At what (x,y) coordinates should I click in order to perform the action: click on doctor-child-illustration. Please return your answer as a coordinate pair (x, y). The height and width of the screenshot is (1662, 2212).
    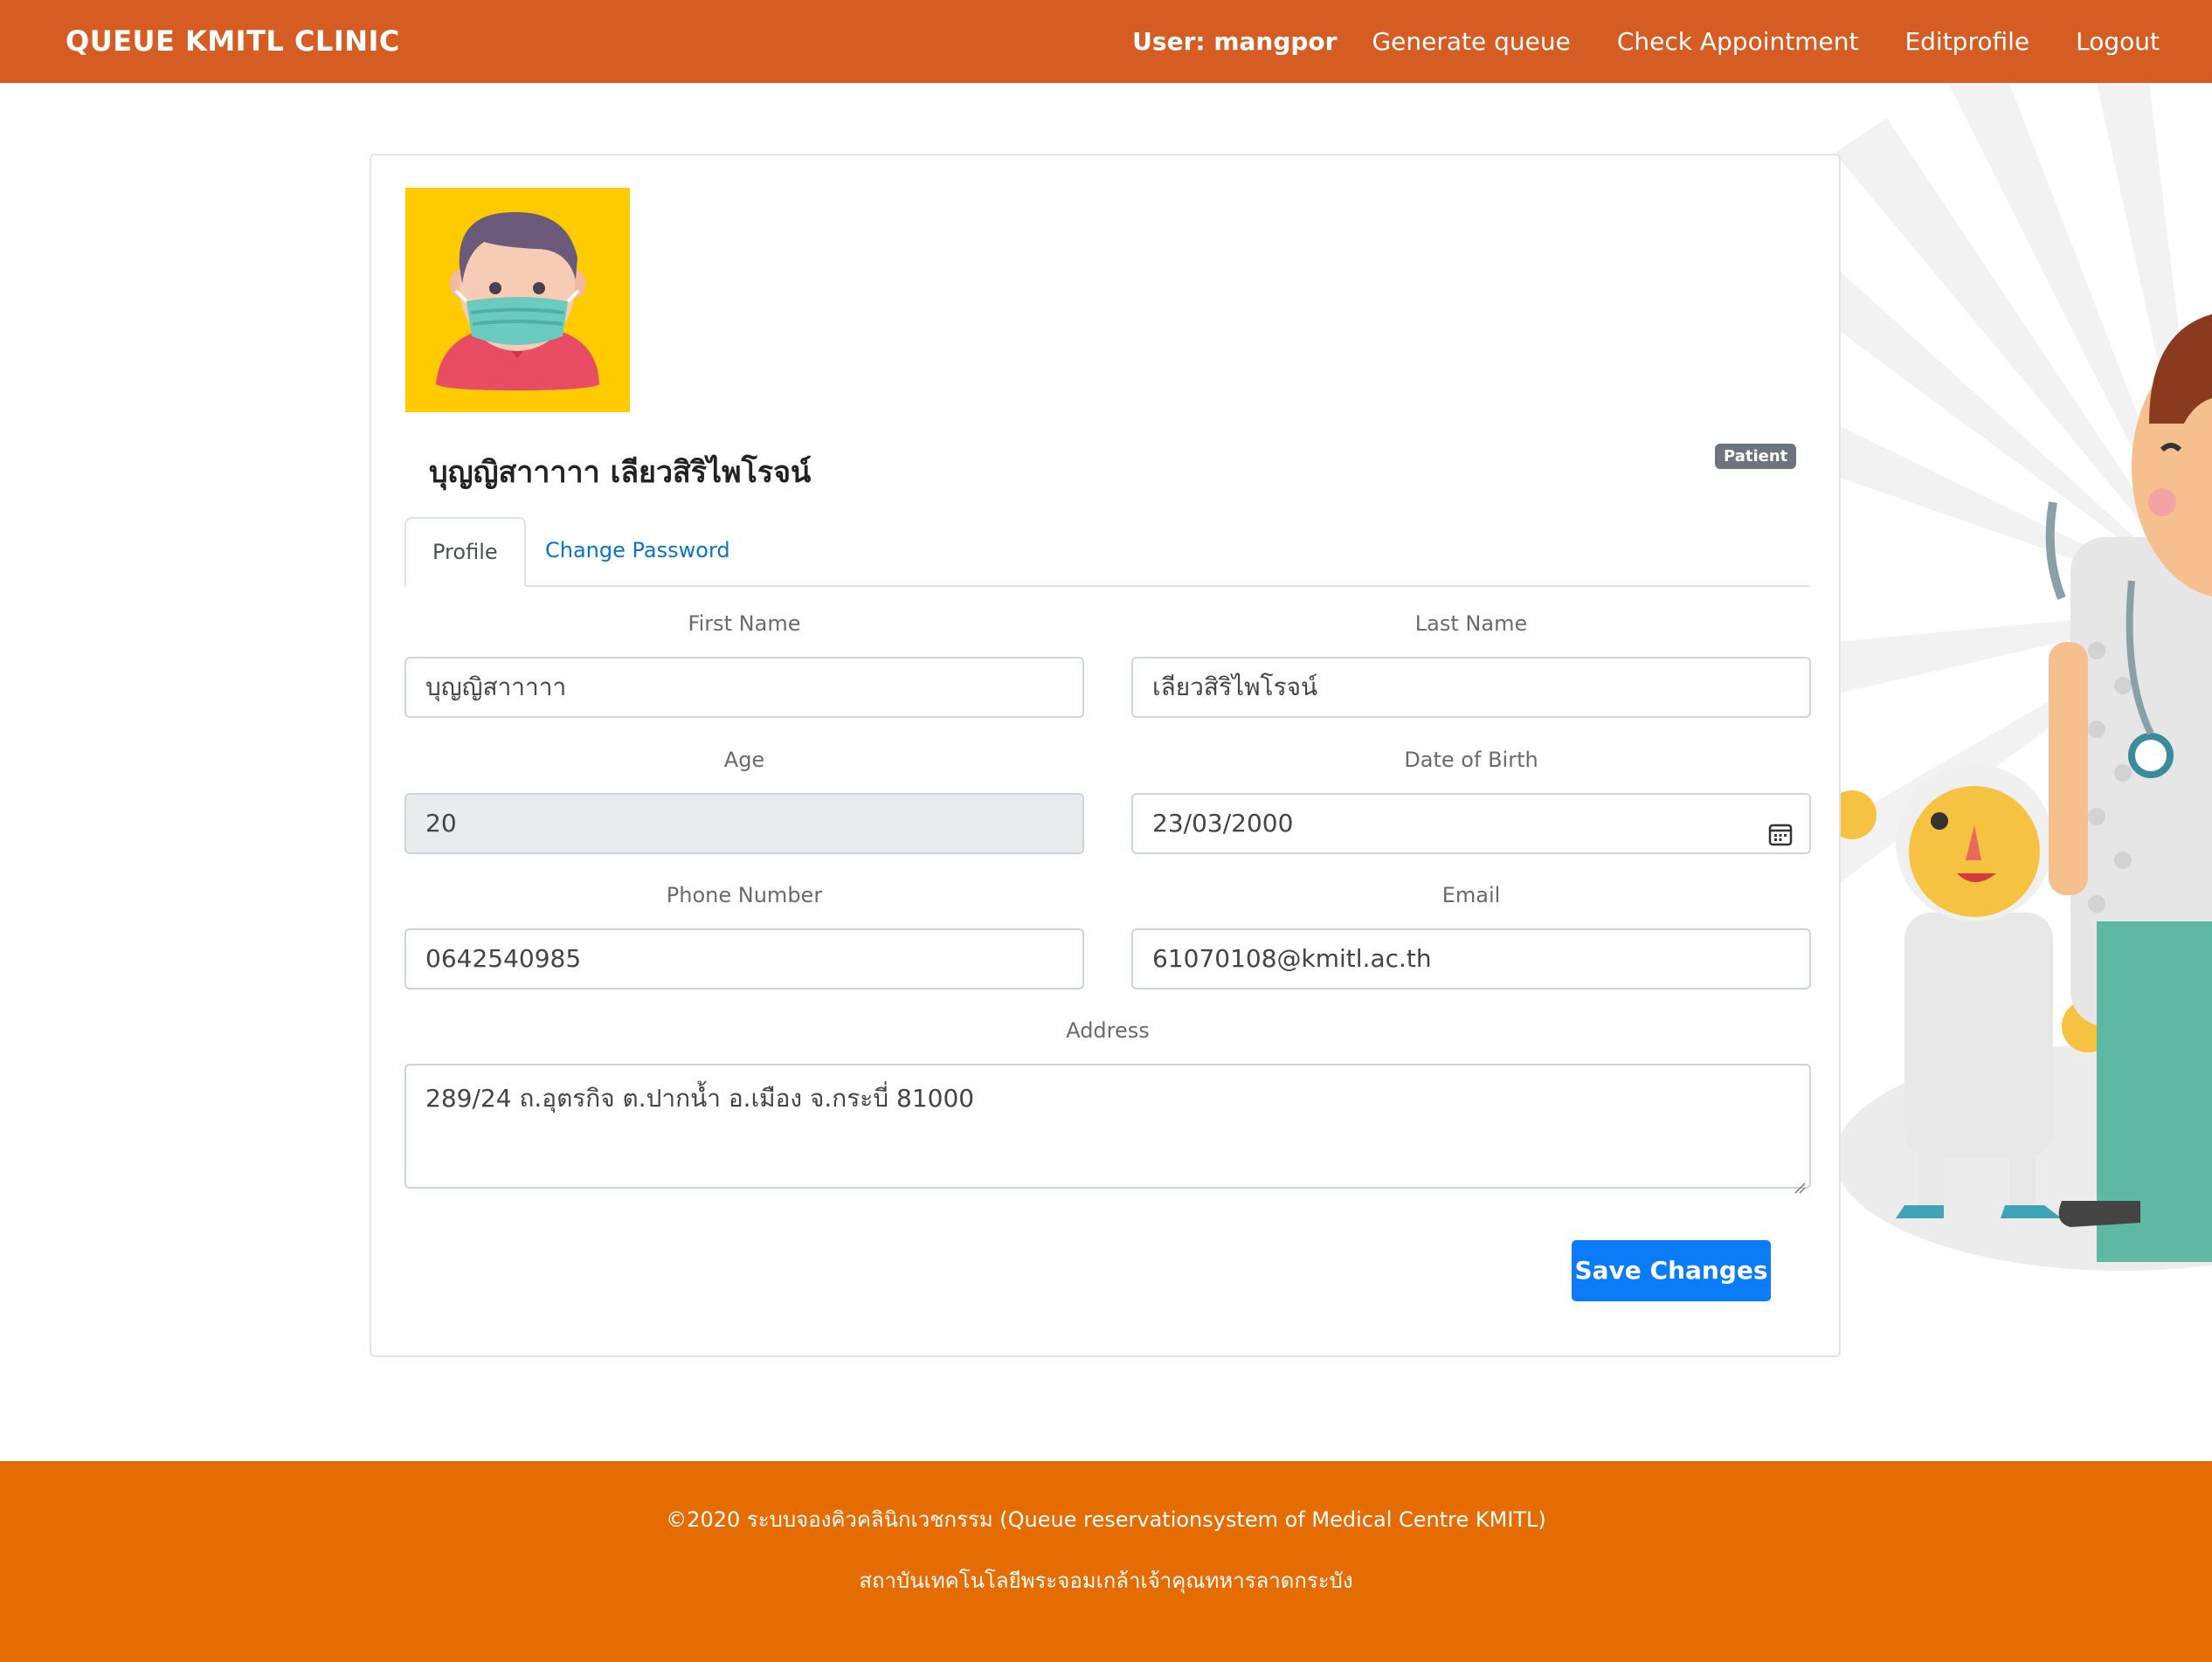
    Looking at the image, I should click on (2023, 677).